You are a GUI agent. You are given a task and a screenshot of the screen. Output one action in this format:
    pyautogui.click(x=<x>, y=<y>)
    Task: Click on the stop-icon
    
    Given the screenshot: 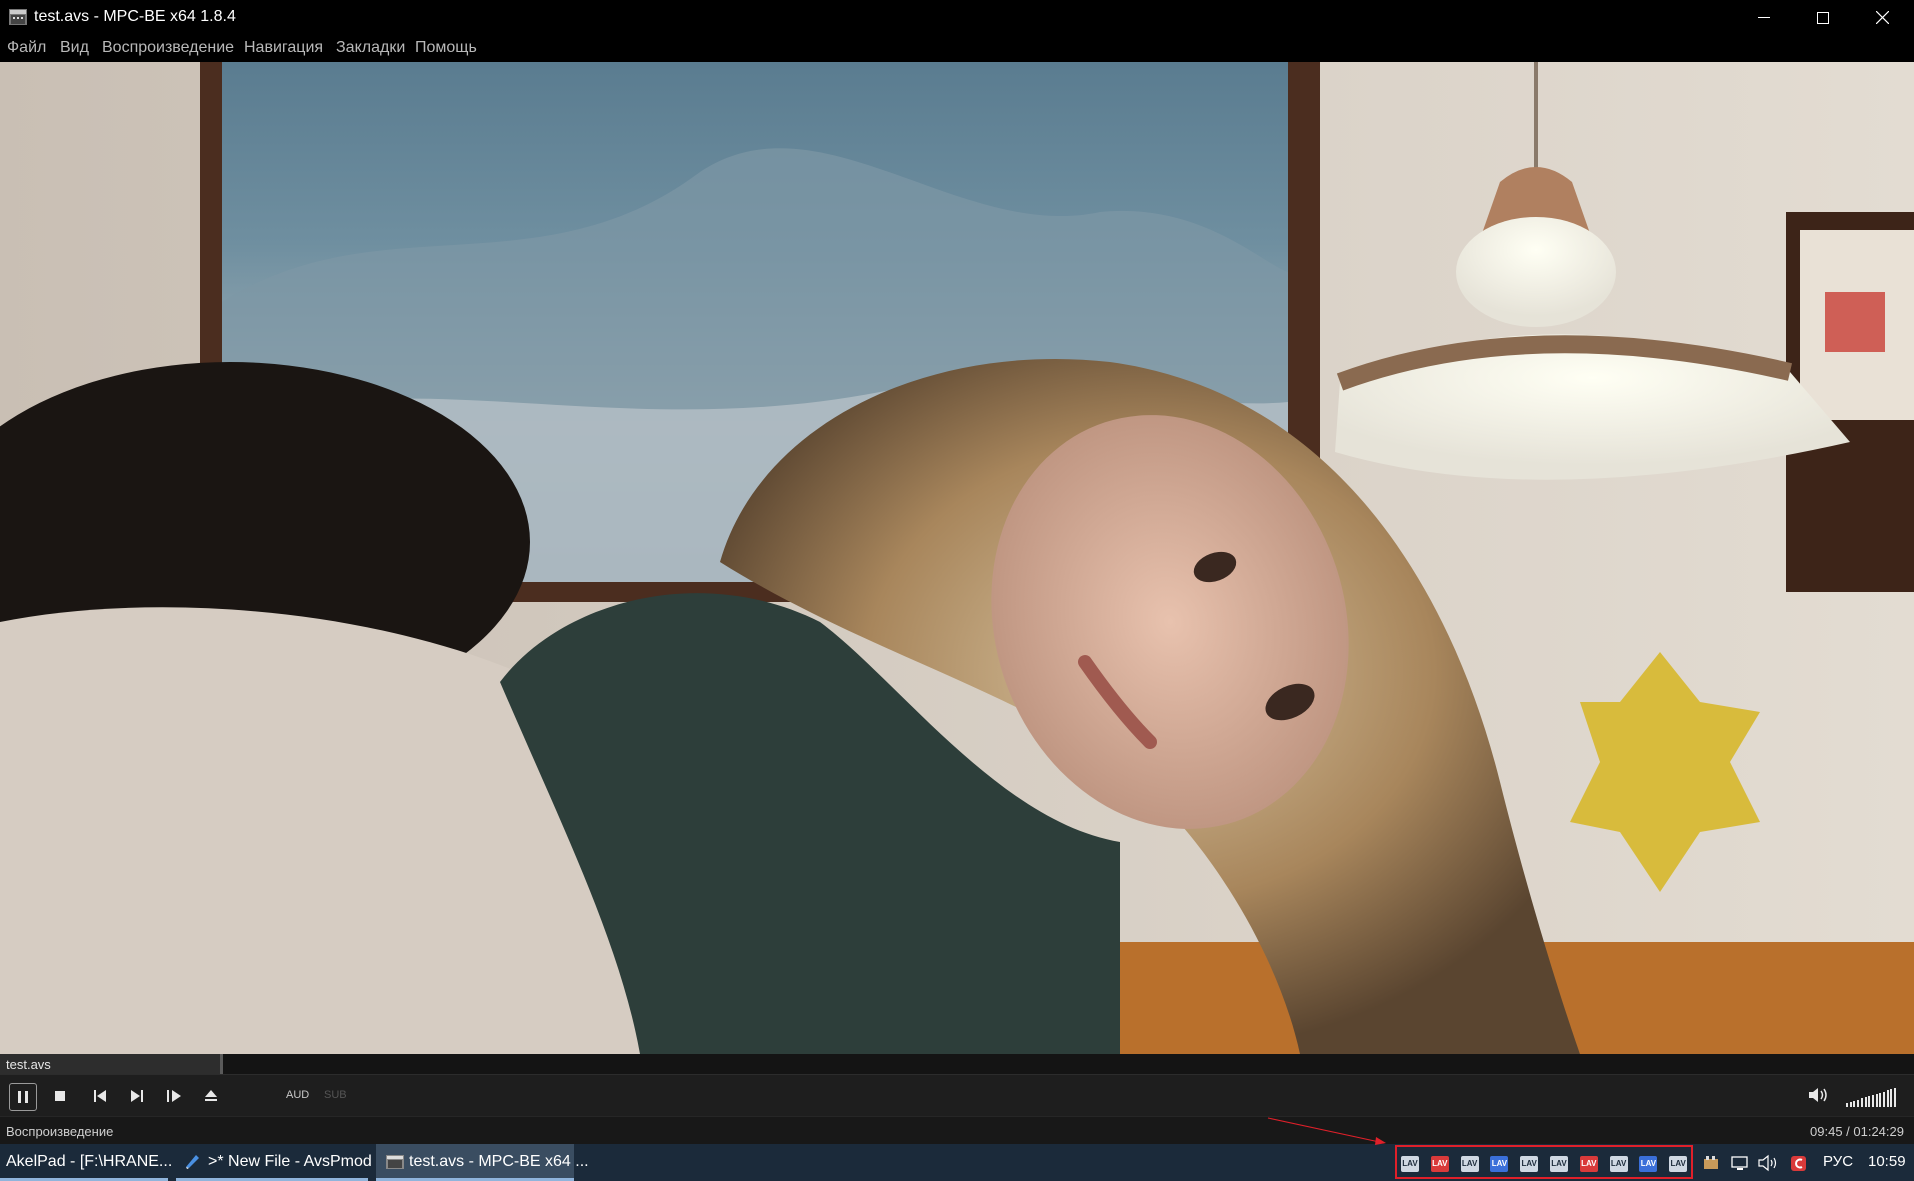 What is the action you would take?
    pyautogui.click(x=60, y=1096)
    